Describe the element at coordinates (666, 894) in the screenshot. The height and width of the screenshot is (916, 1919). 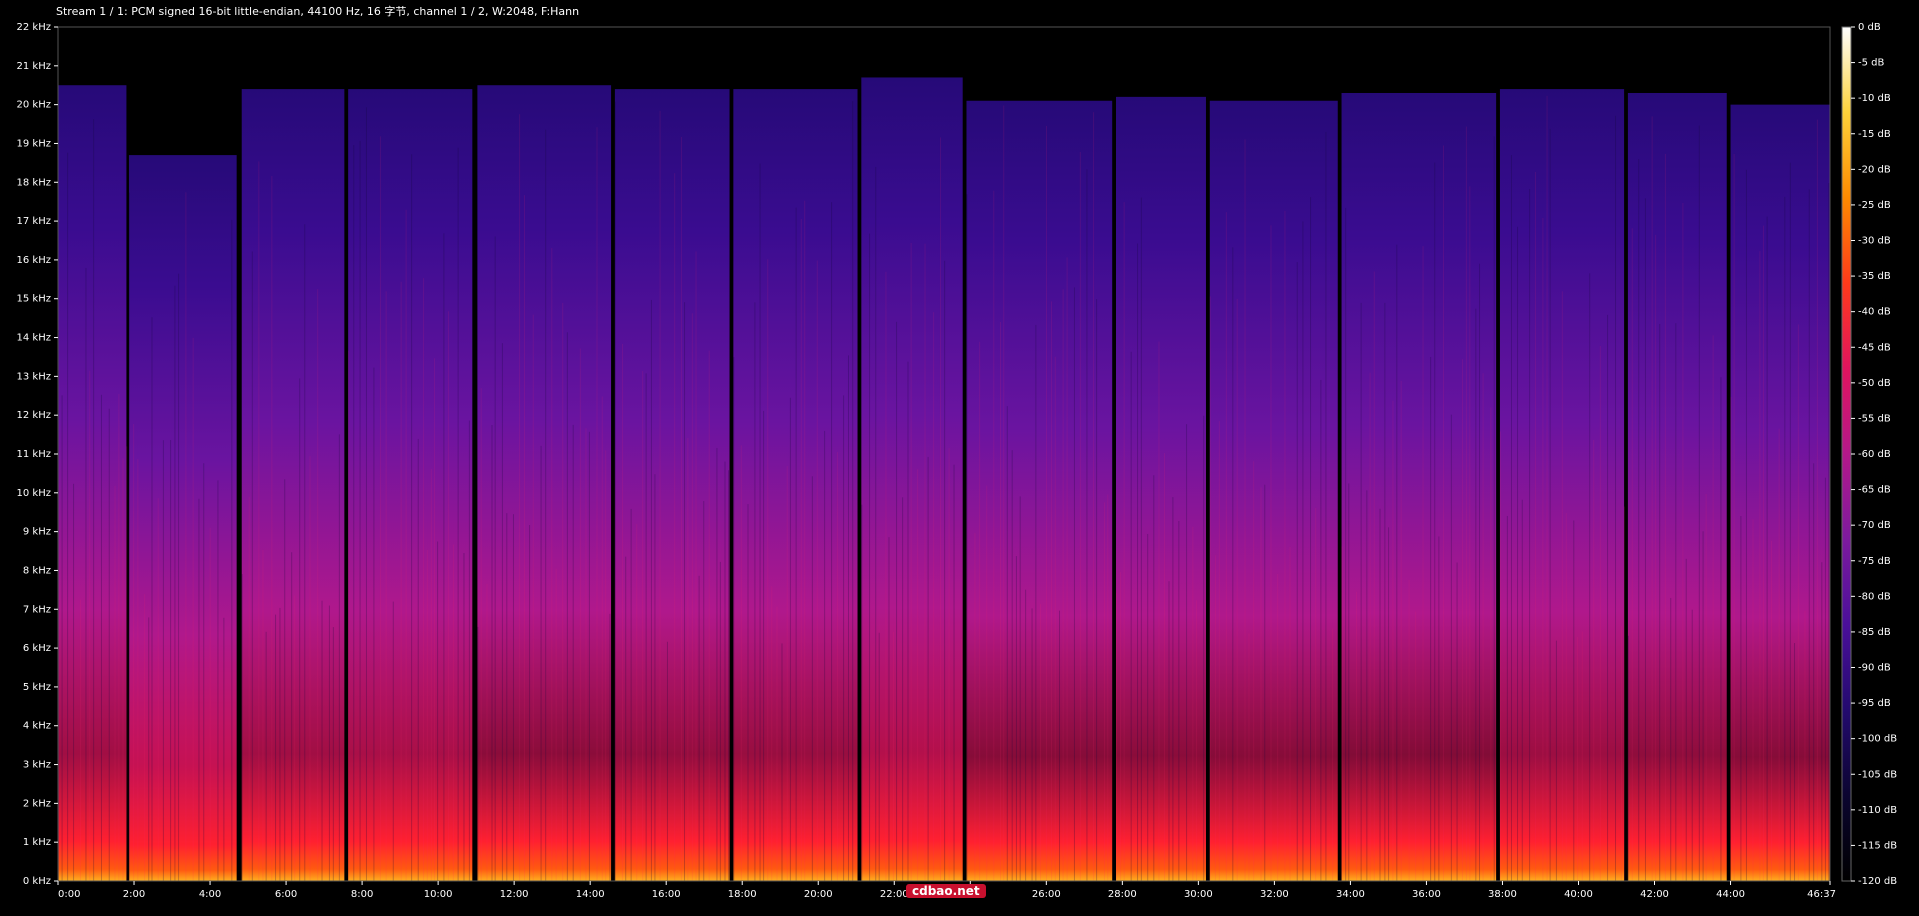
I see `x-tick-label: 16:00` at that location.